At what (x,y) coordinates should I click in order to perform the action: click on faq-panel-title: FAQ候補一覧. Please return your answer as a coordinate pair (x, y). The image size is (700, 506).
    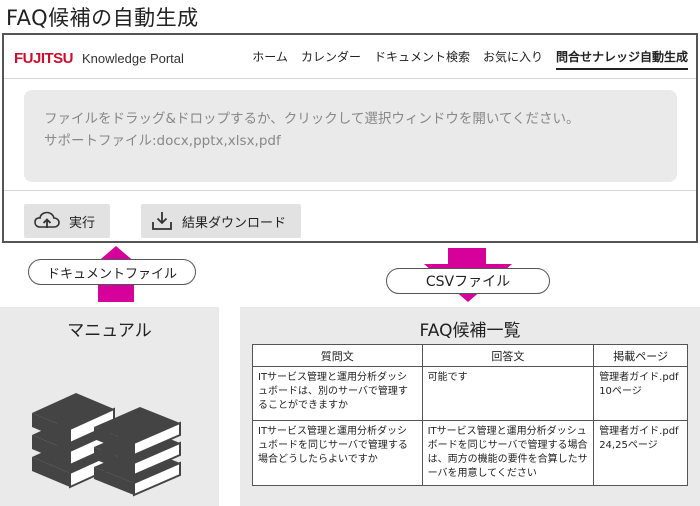
    Looking at the image, I should click on (470, 331).